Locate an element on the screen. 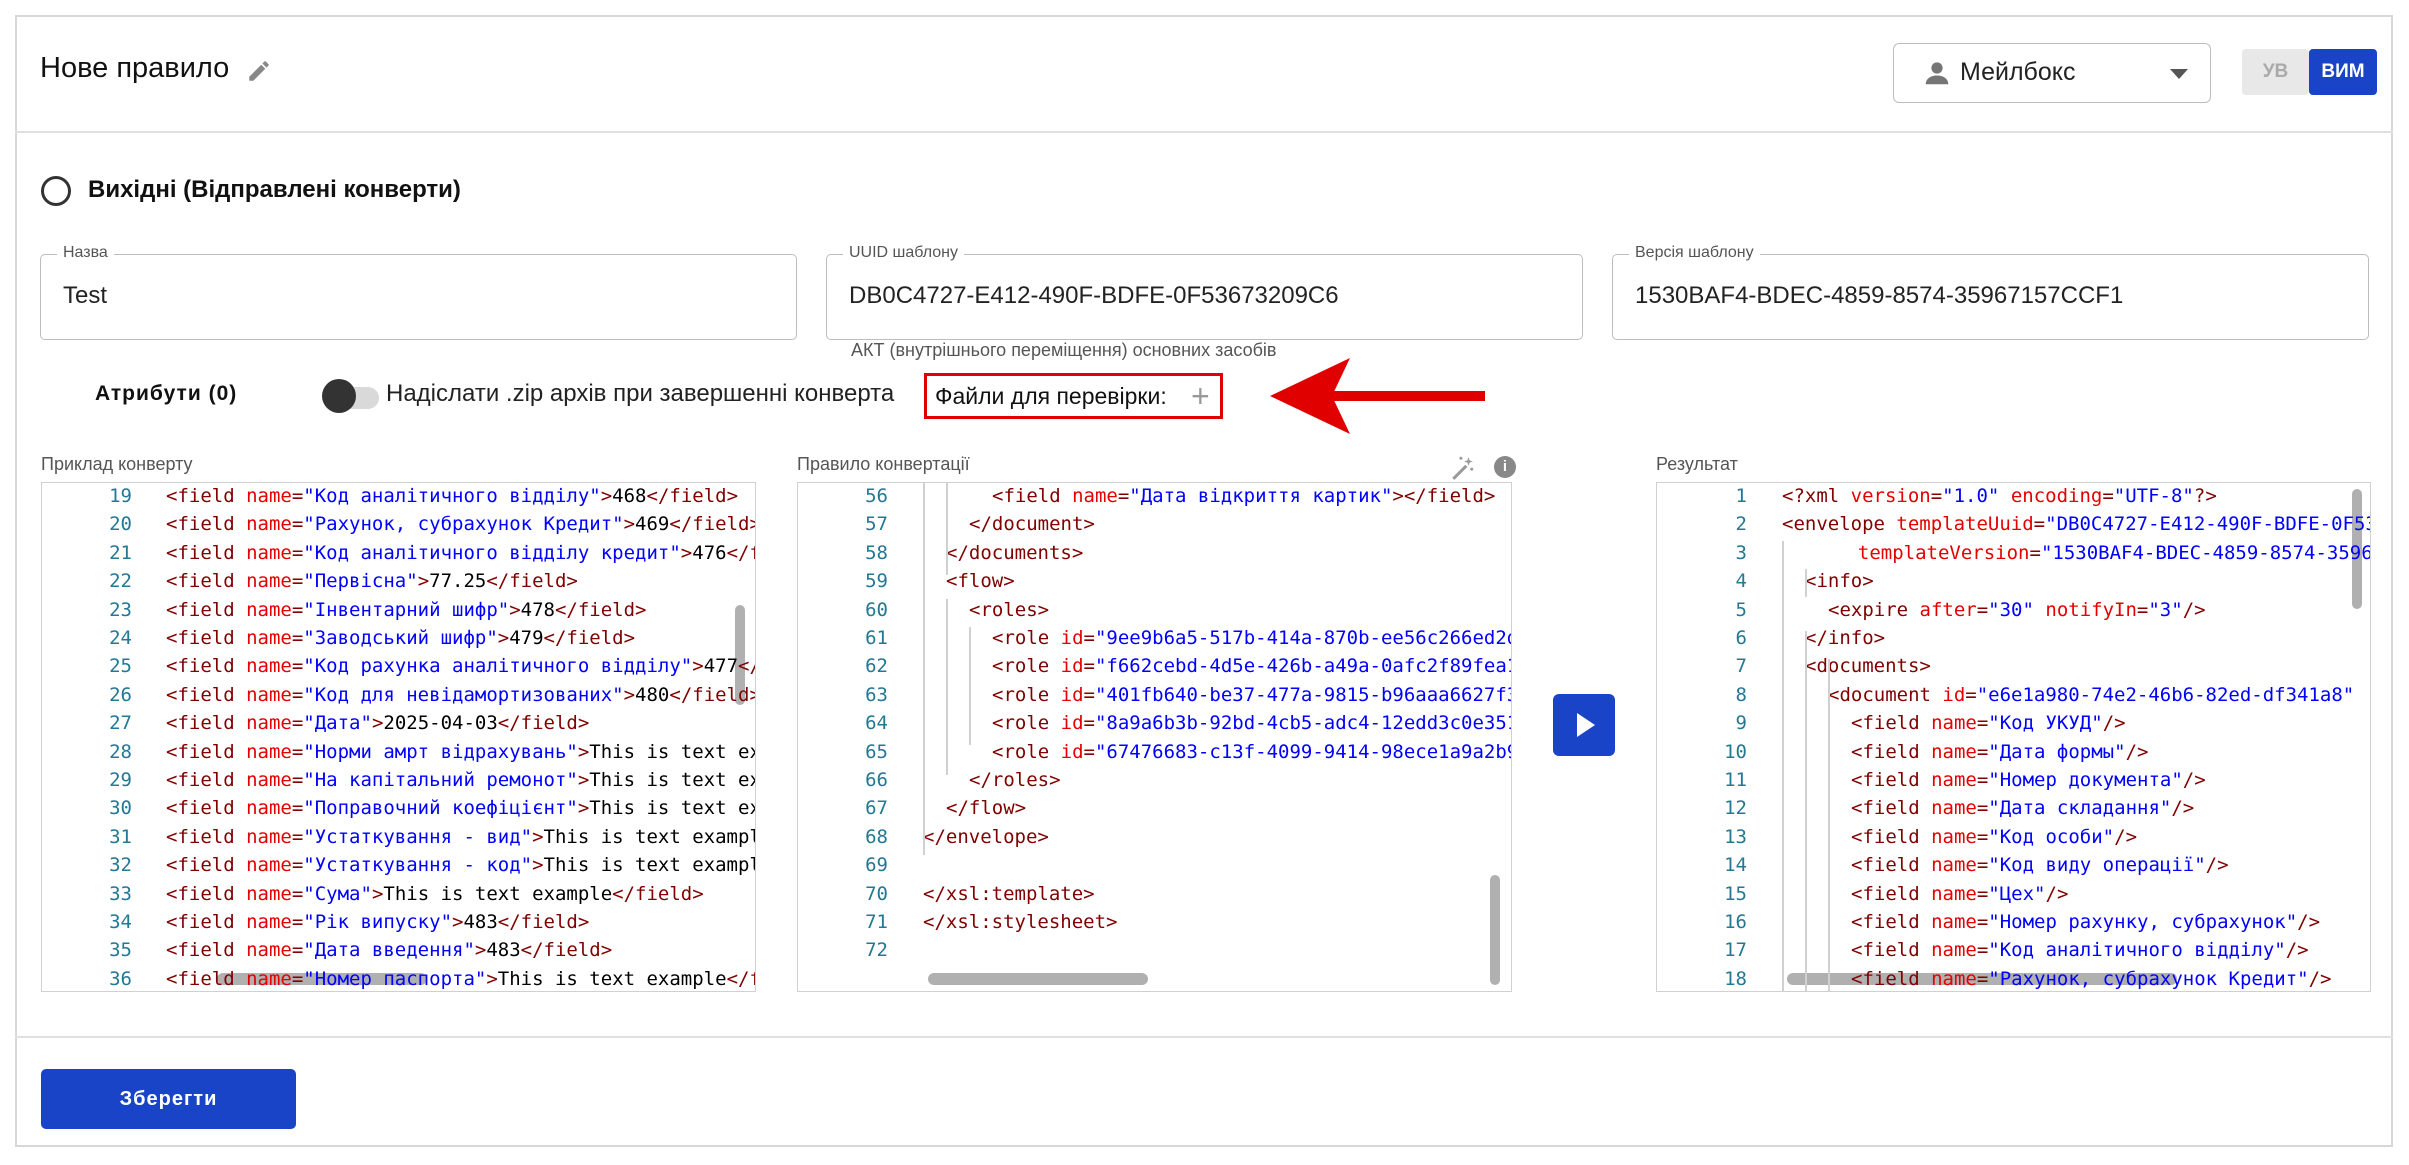  line-number: 2 is located at coordinates (1741, 524).